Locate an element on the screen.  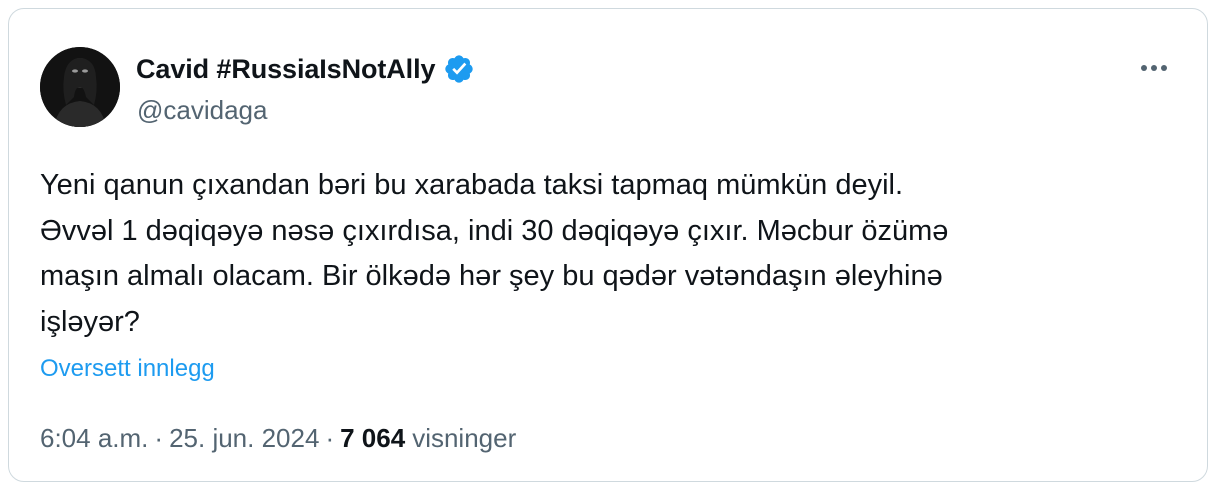
avatar is located at coordinates (80, 87).